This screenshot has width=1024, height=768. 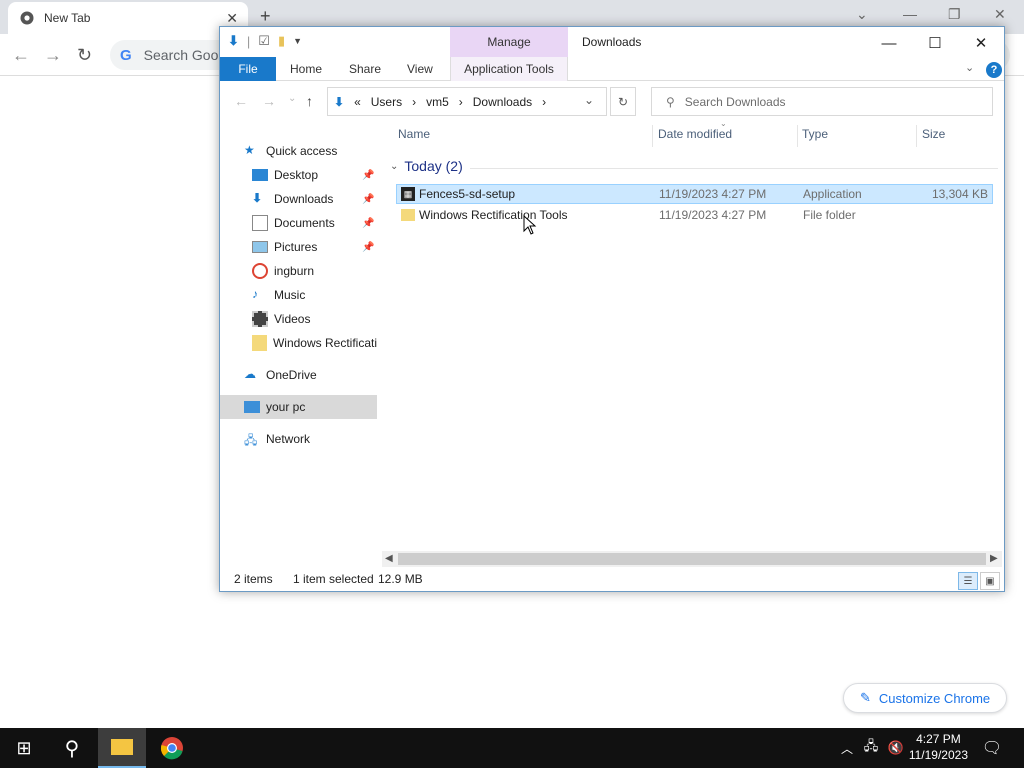 I want to click on new-tab-button: +, so click(x=265, y=16).